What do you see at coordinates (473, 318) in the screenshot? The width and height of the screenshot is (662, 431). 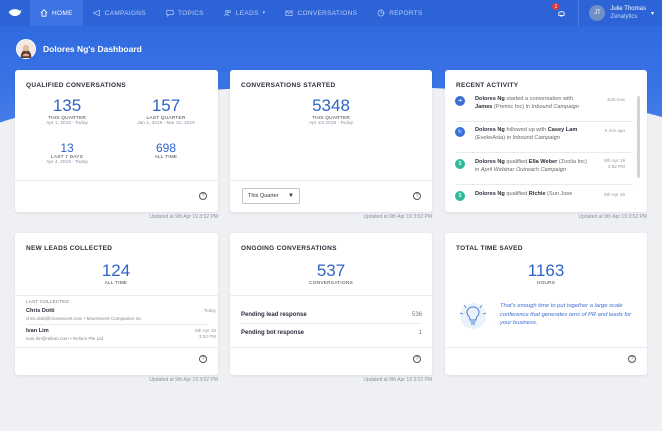 I see `lightbulb-icon` at bounding box center [473, 318].